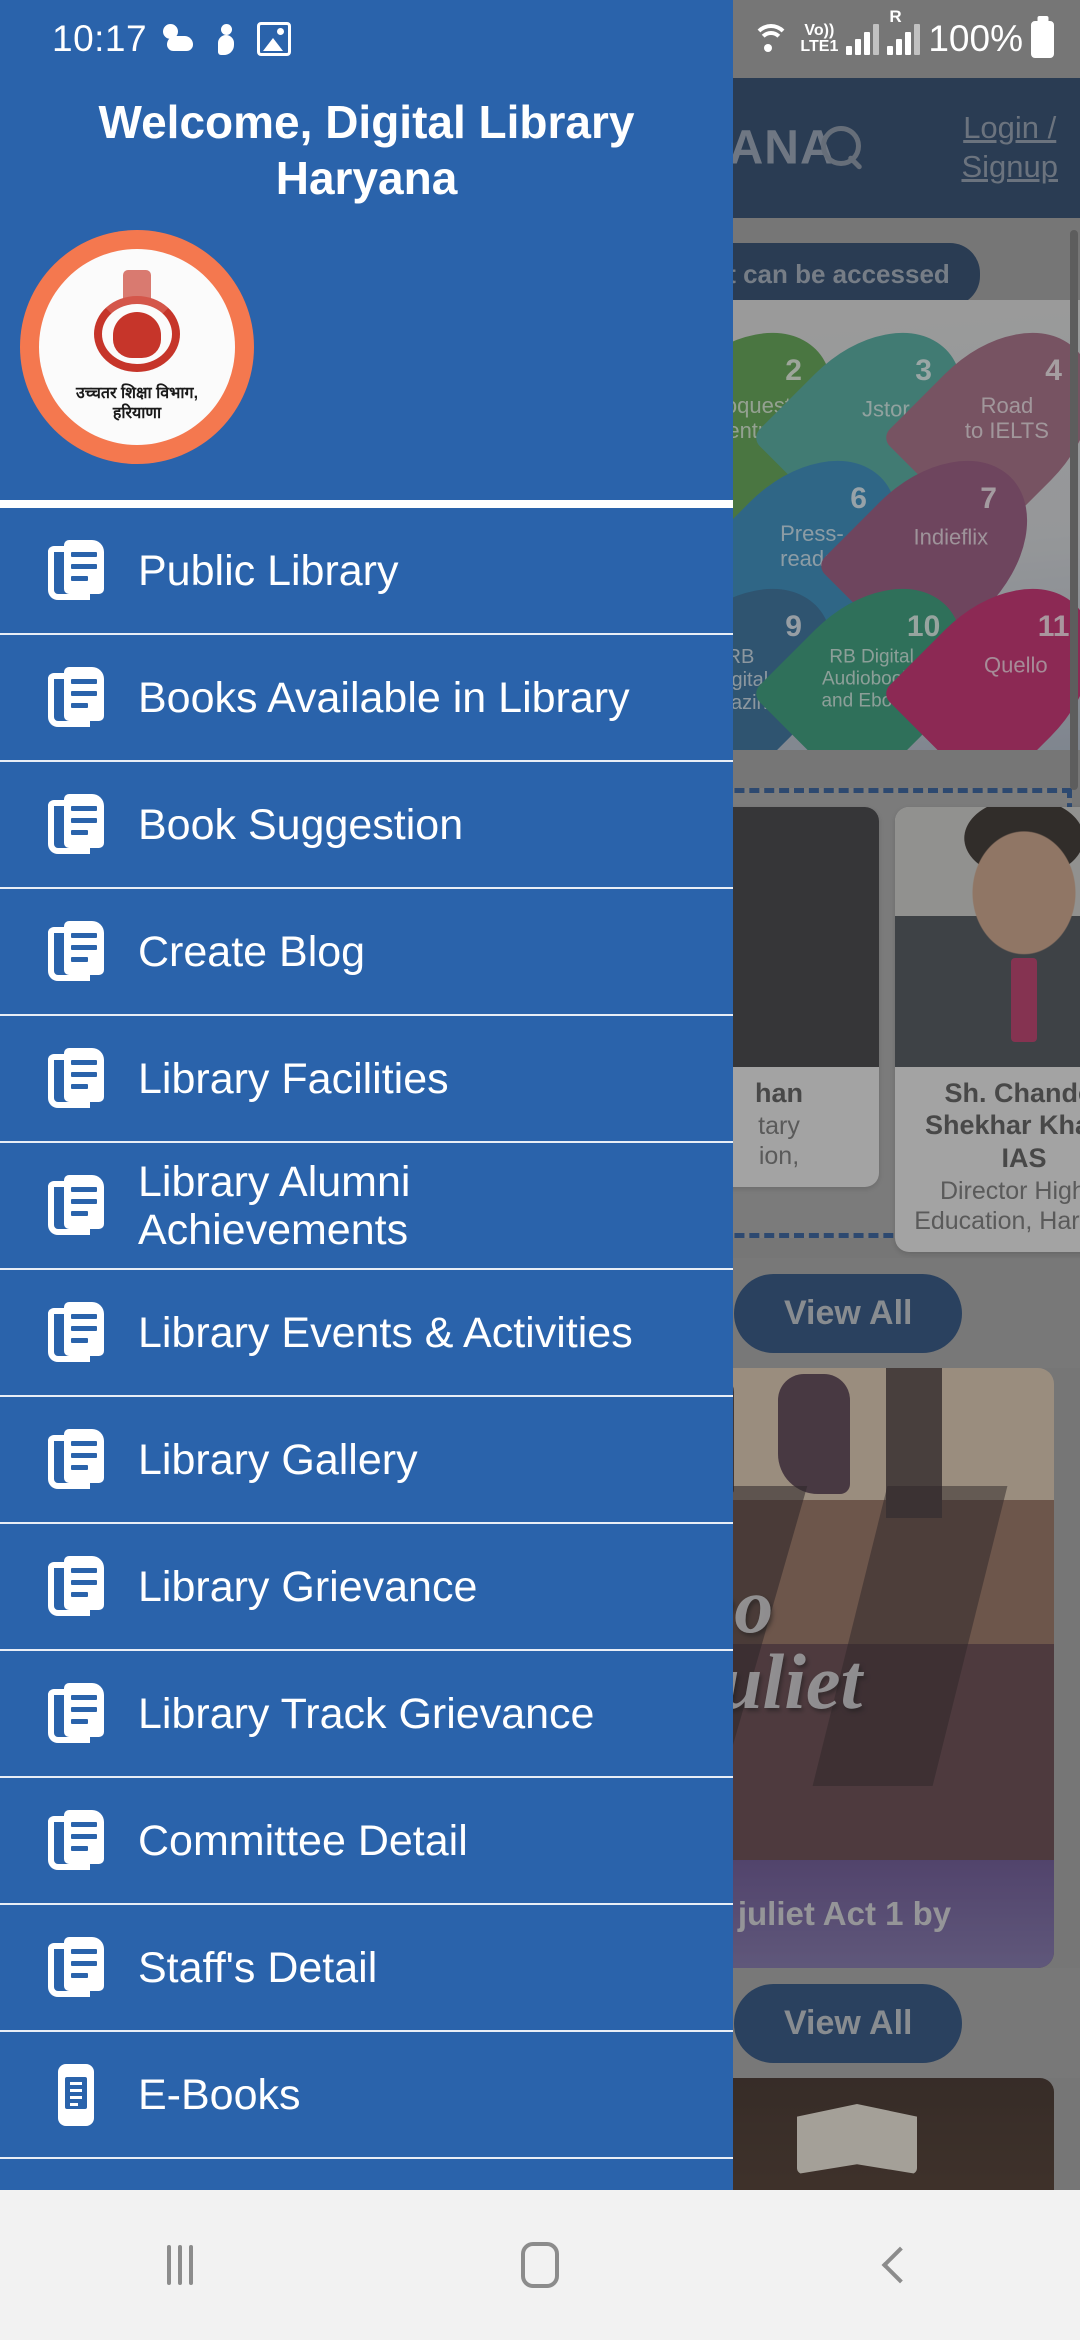 This screenshot has height=2340, width=1080. I want to click on status-bar-right: Vo)) LTE1 R 100%, so click(906, 39).